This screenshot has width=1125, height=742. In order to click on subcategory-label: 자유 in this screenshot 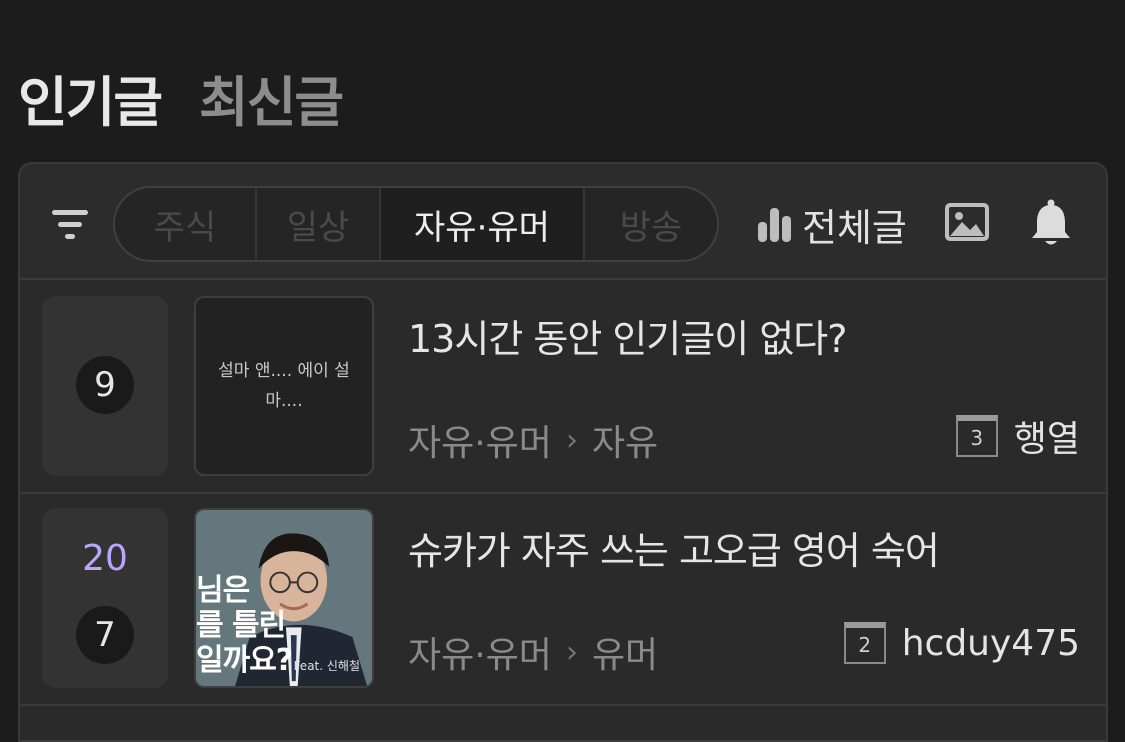, I will do `click(625, 440)`.